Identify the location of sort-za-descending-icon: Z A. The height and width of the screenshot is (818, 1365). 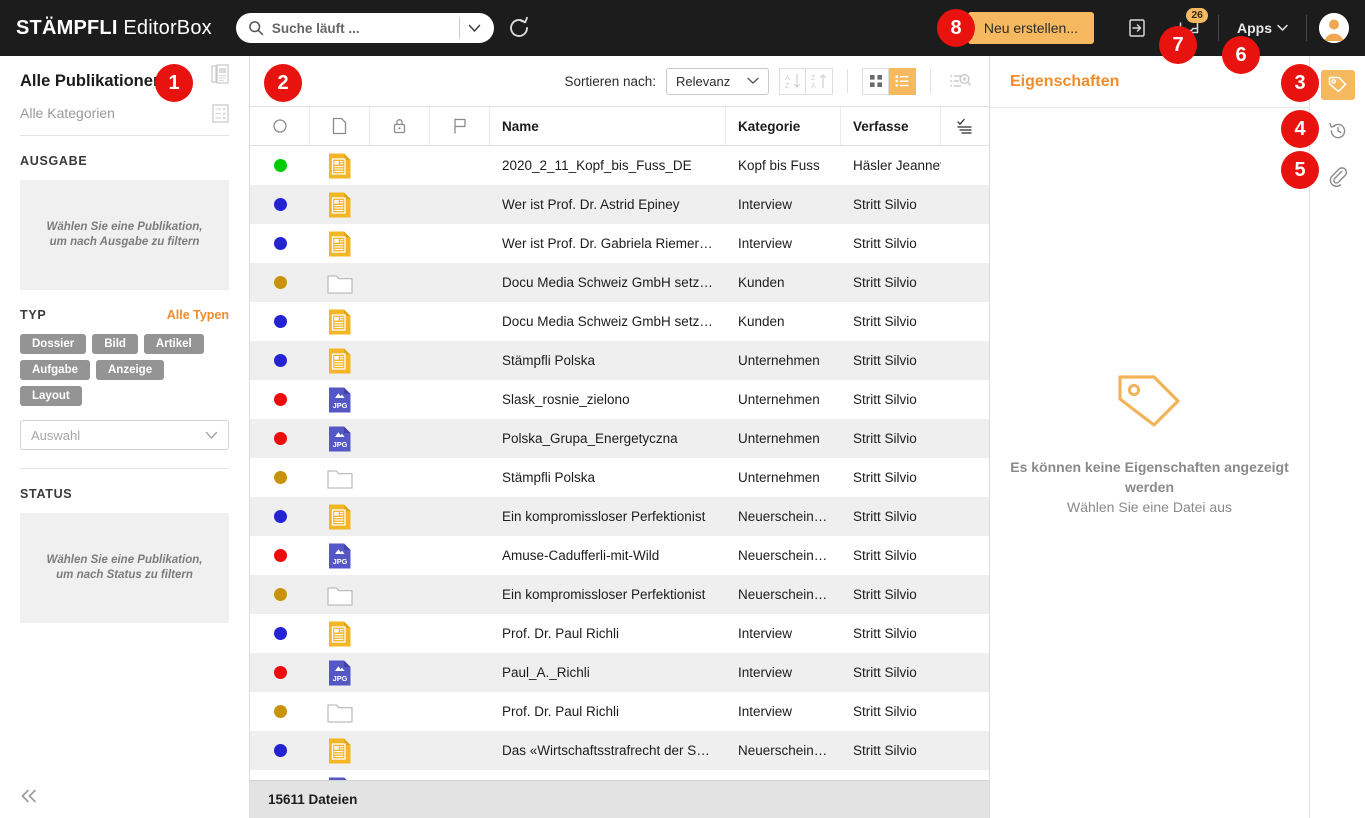
(819, 81).